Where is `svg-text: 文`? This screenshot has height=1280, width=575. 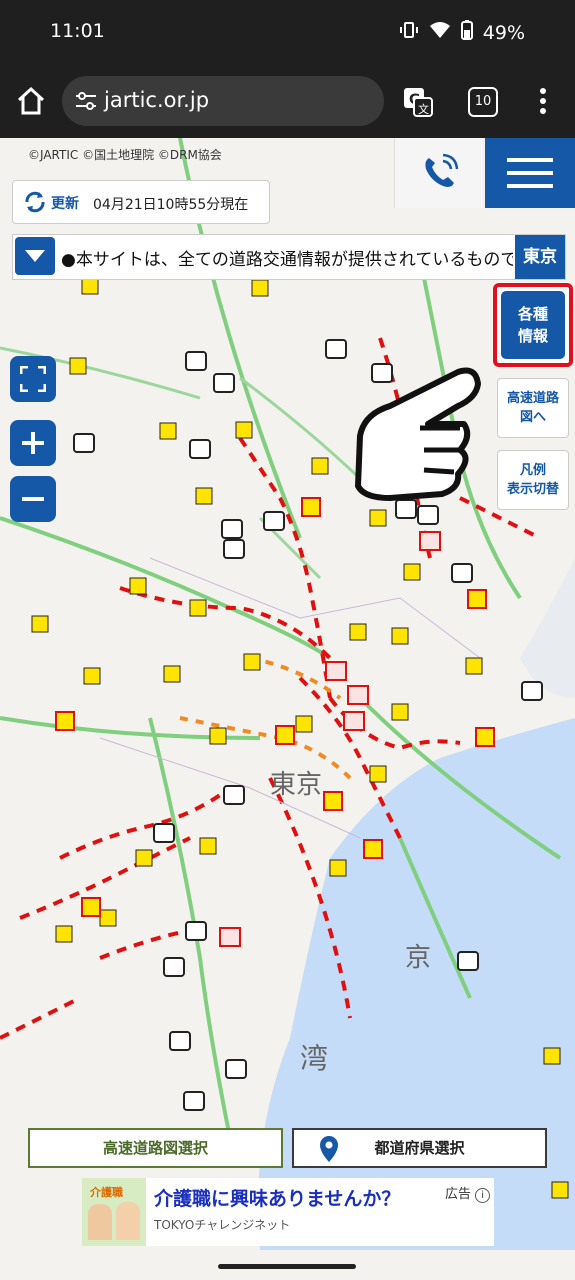
svg-text: 文 is located at coordinates (423, 109).